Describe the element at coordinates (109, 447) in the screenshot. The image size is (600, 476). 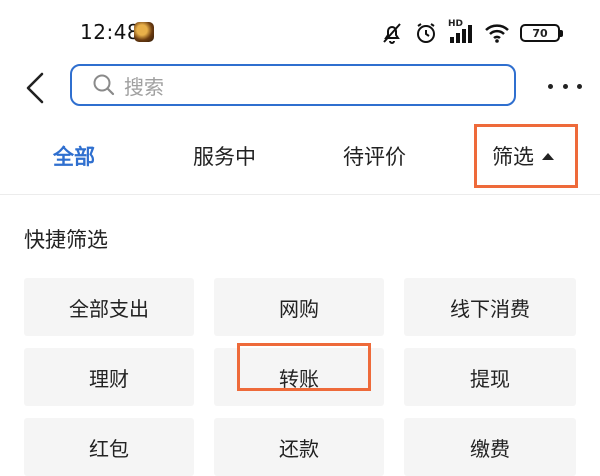
I see `chip-red-packet: 红包` at that location.